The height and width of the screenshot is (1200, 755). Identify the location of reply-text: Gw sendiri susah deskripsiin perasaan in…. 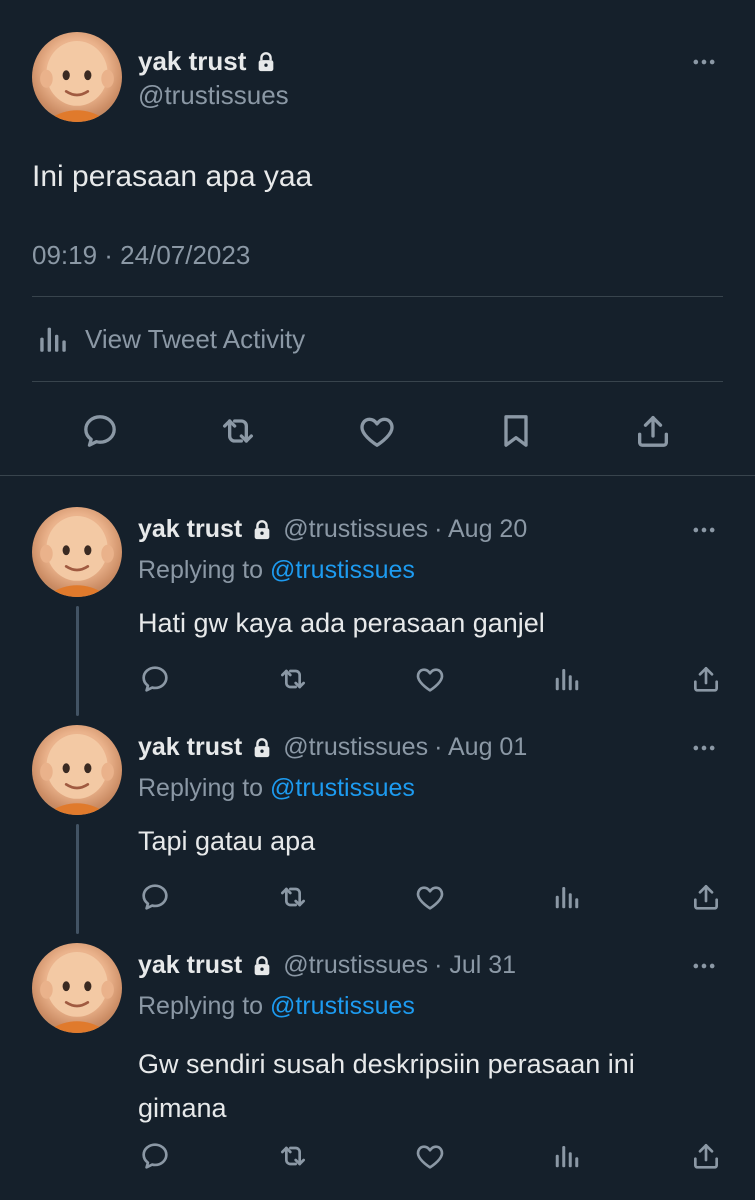
(386, 1086).